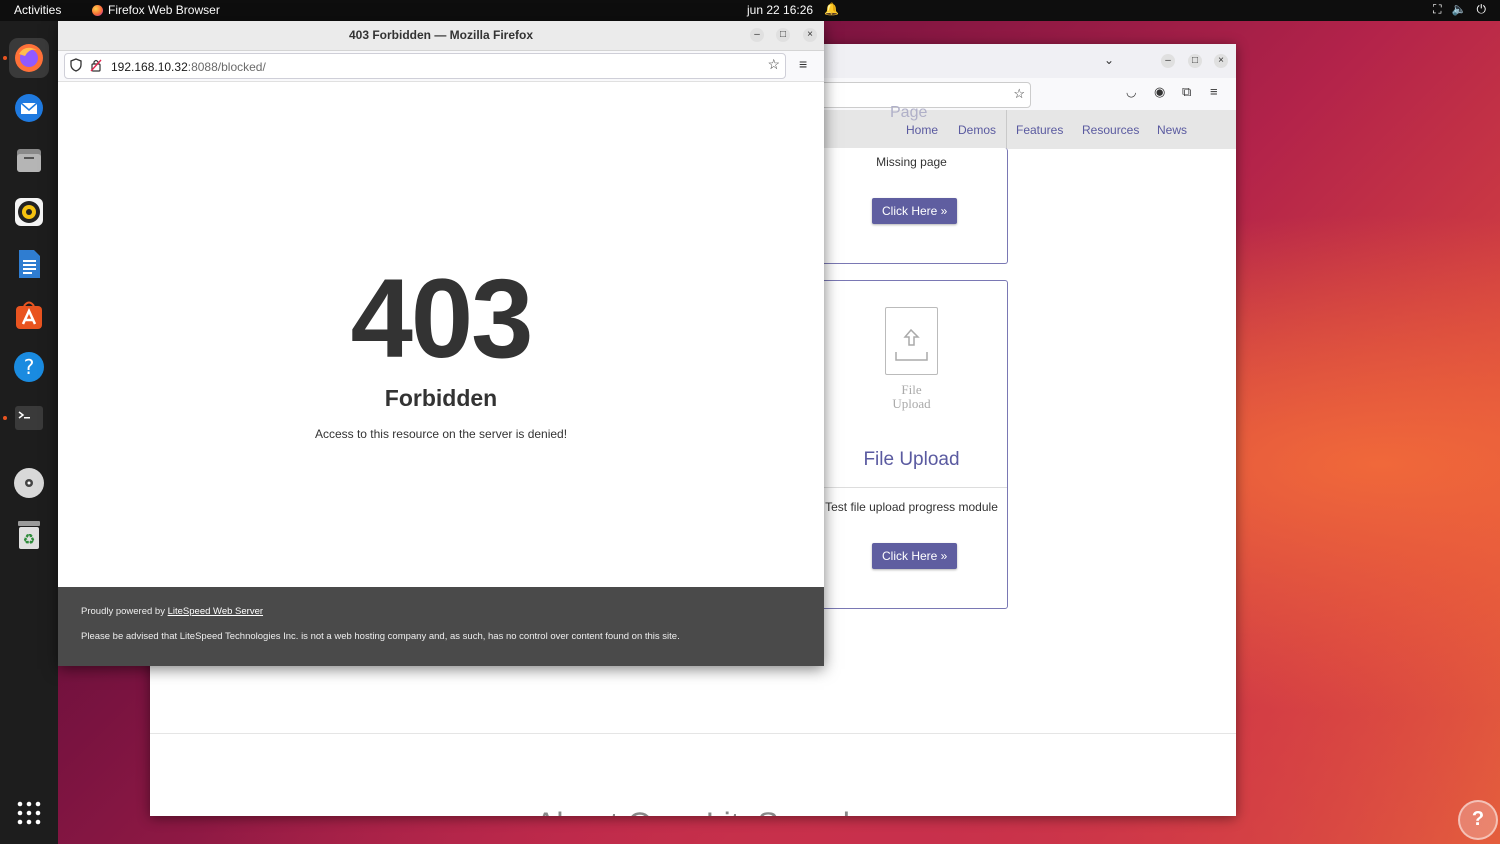  What do you see at coordinates (1110, 130) in the screenshot?
I see `nav-resources: Resources` at bounding box center [1110, 130].